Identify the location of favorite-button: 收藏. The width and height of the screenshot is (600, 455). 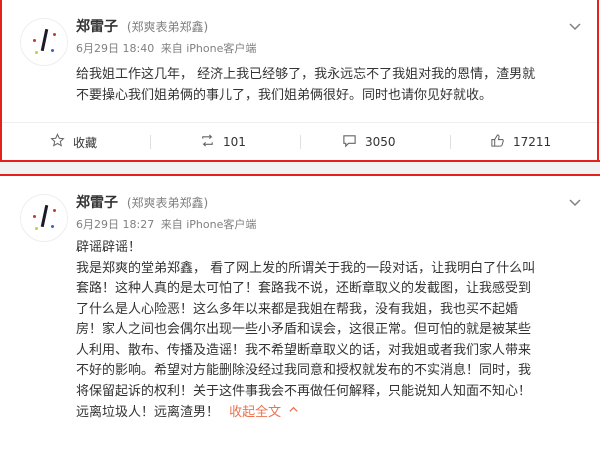
(73, 142).